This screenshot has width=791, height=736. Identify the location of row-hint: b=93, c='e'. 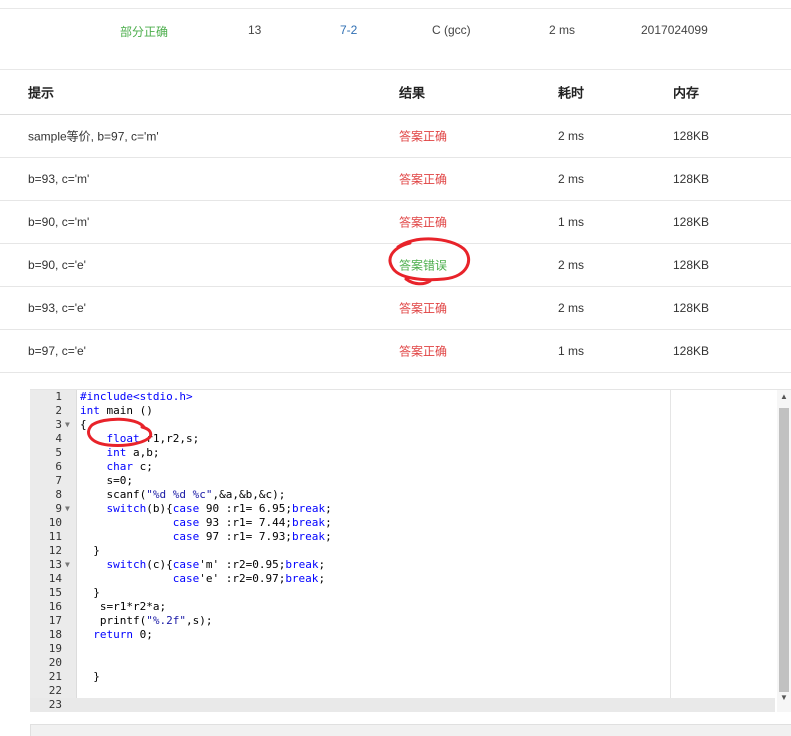
(57, 308).